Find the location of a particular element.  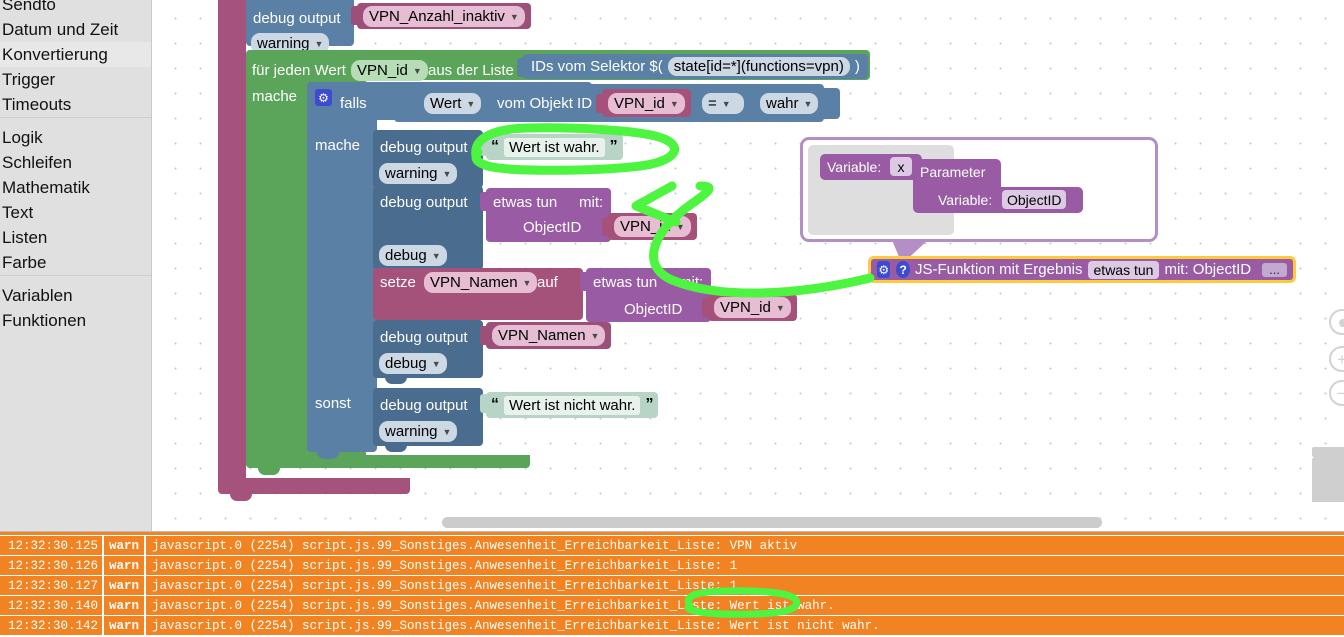

sidebar-item-listen: Listen is located at coordinates (75, 237).